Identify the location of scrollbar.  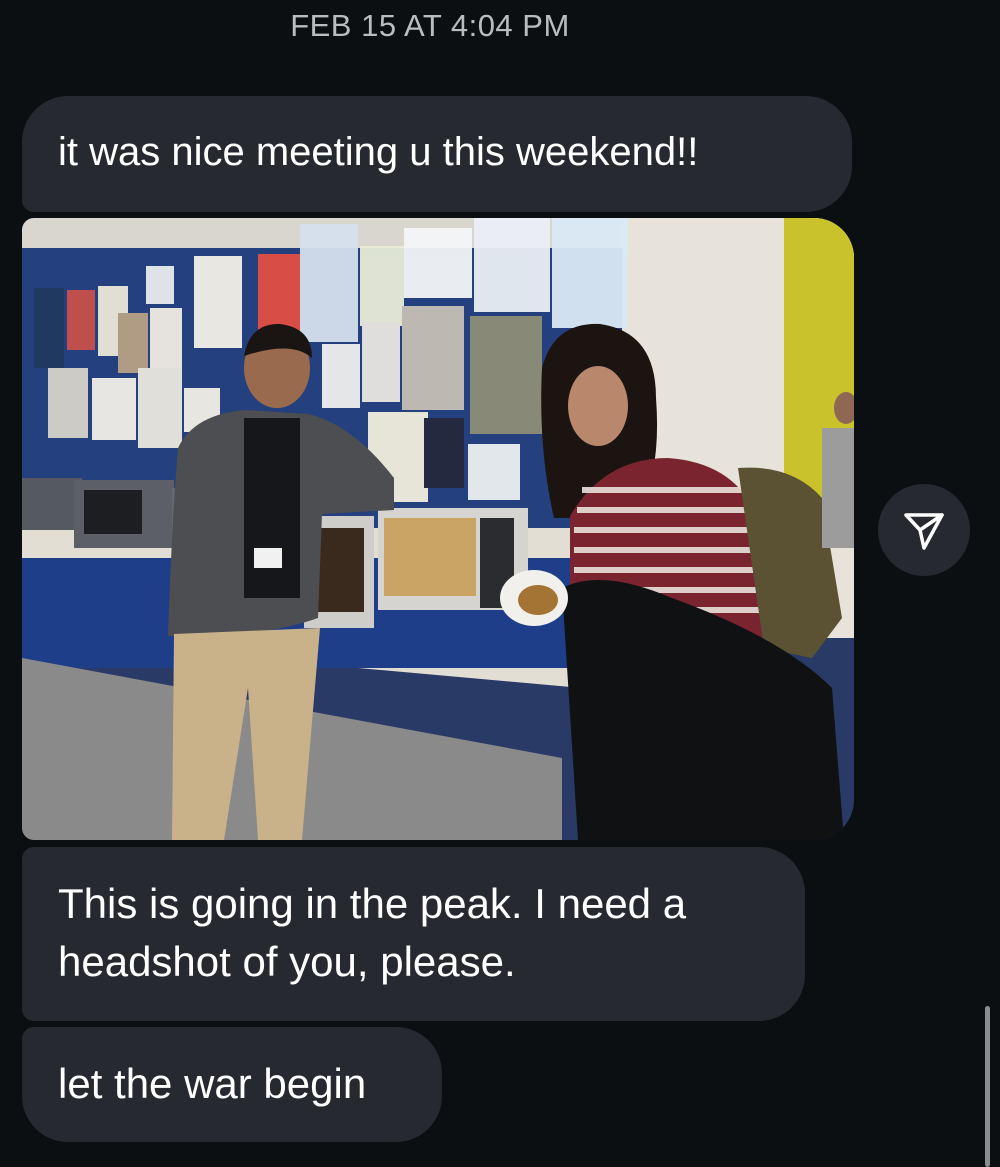
(987, 1086).